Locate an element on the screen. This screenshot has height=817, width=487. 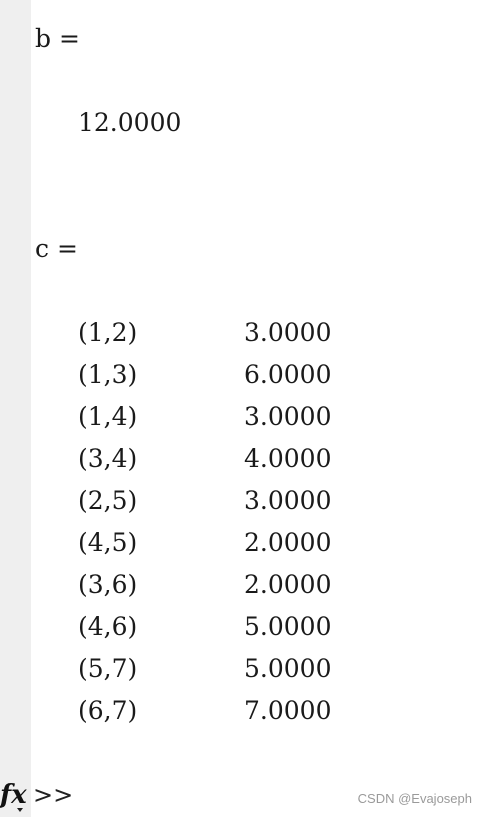
var-b-label: b = is located at coordinates (57, 38).